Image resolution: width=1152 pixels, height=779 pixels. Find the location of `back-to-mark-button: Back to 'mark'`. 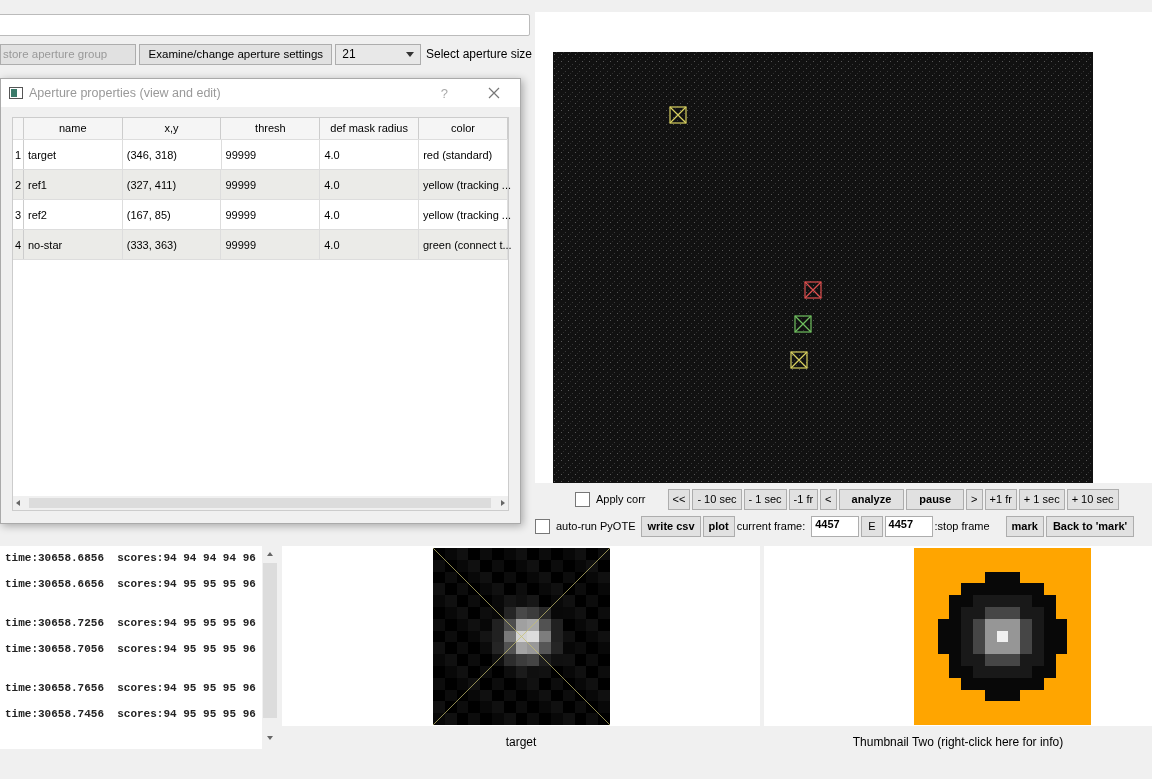

back-to-mark-button: Back to 'mark' is located at coordinates (1090, 526).